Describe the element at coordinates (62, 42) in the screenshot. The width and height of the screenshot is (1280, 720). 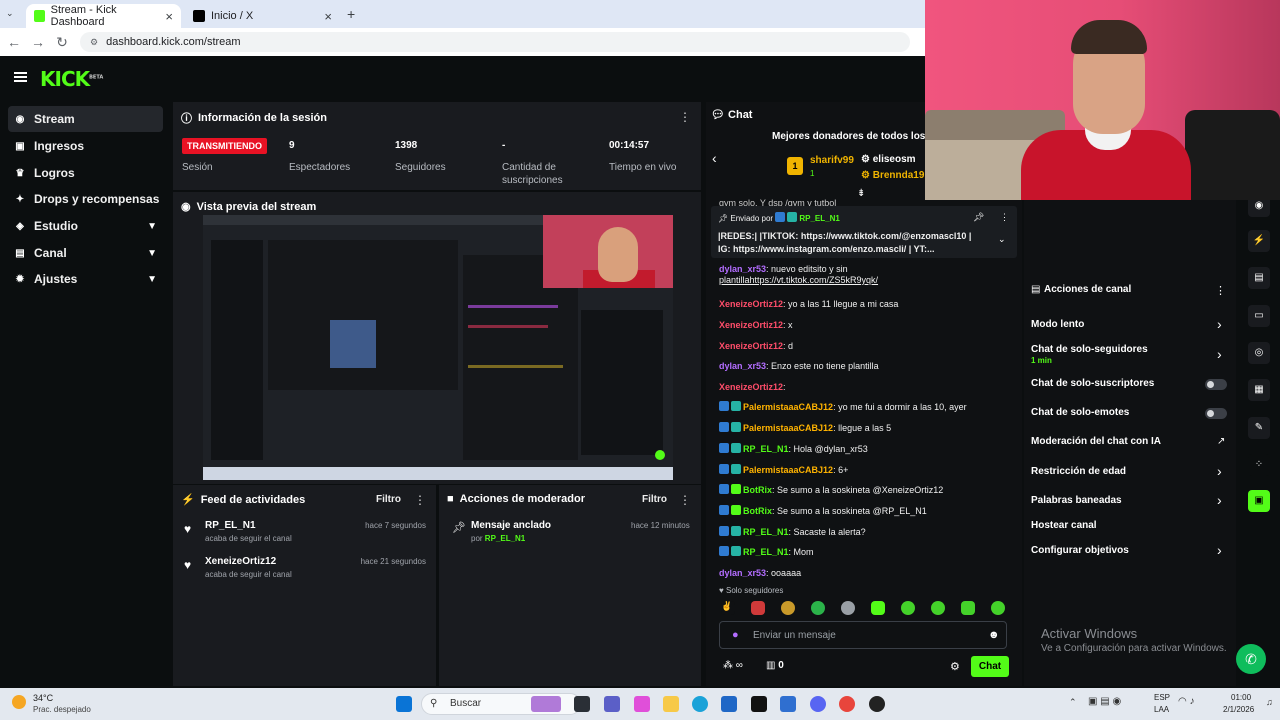
I see `reload-icon: ↻` at that location.